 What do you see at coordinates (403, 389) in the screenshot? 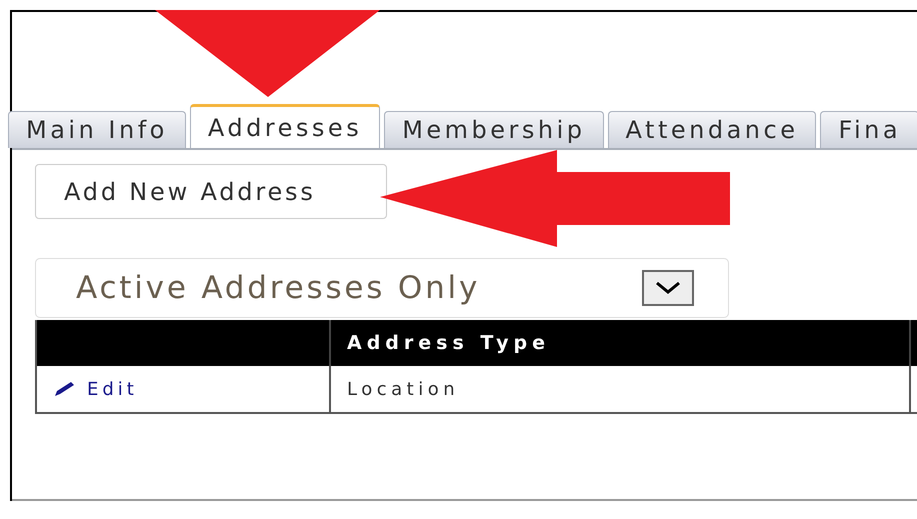
I see `table-cell: Location` at bounding box center [403, 389].